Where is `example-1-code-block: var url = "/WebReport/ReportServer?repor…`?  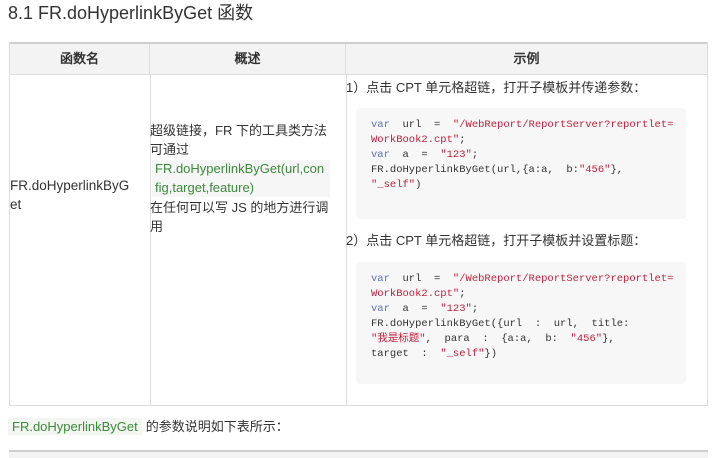 example-1-code-block: var url = "/WebReport/ReportServer?repor… is located at coordinates (521, 163).